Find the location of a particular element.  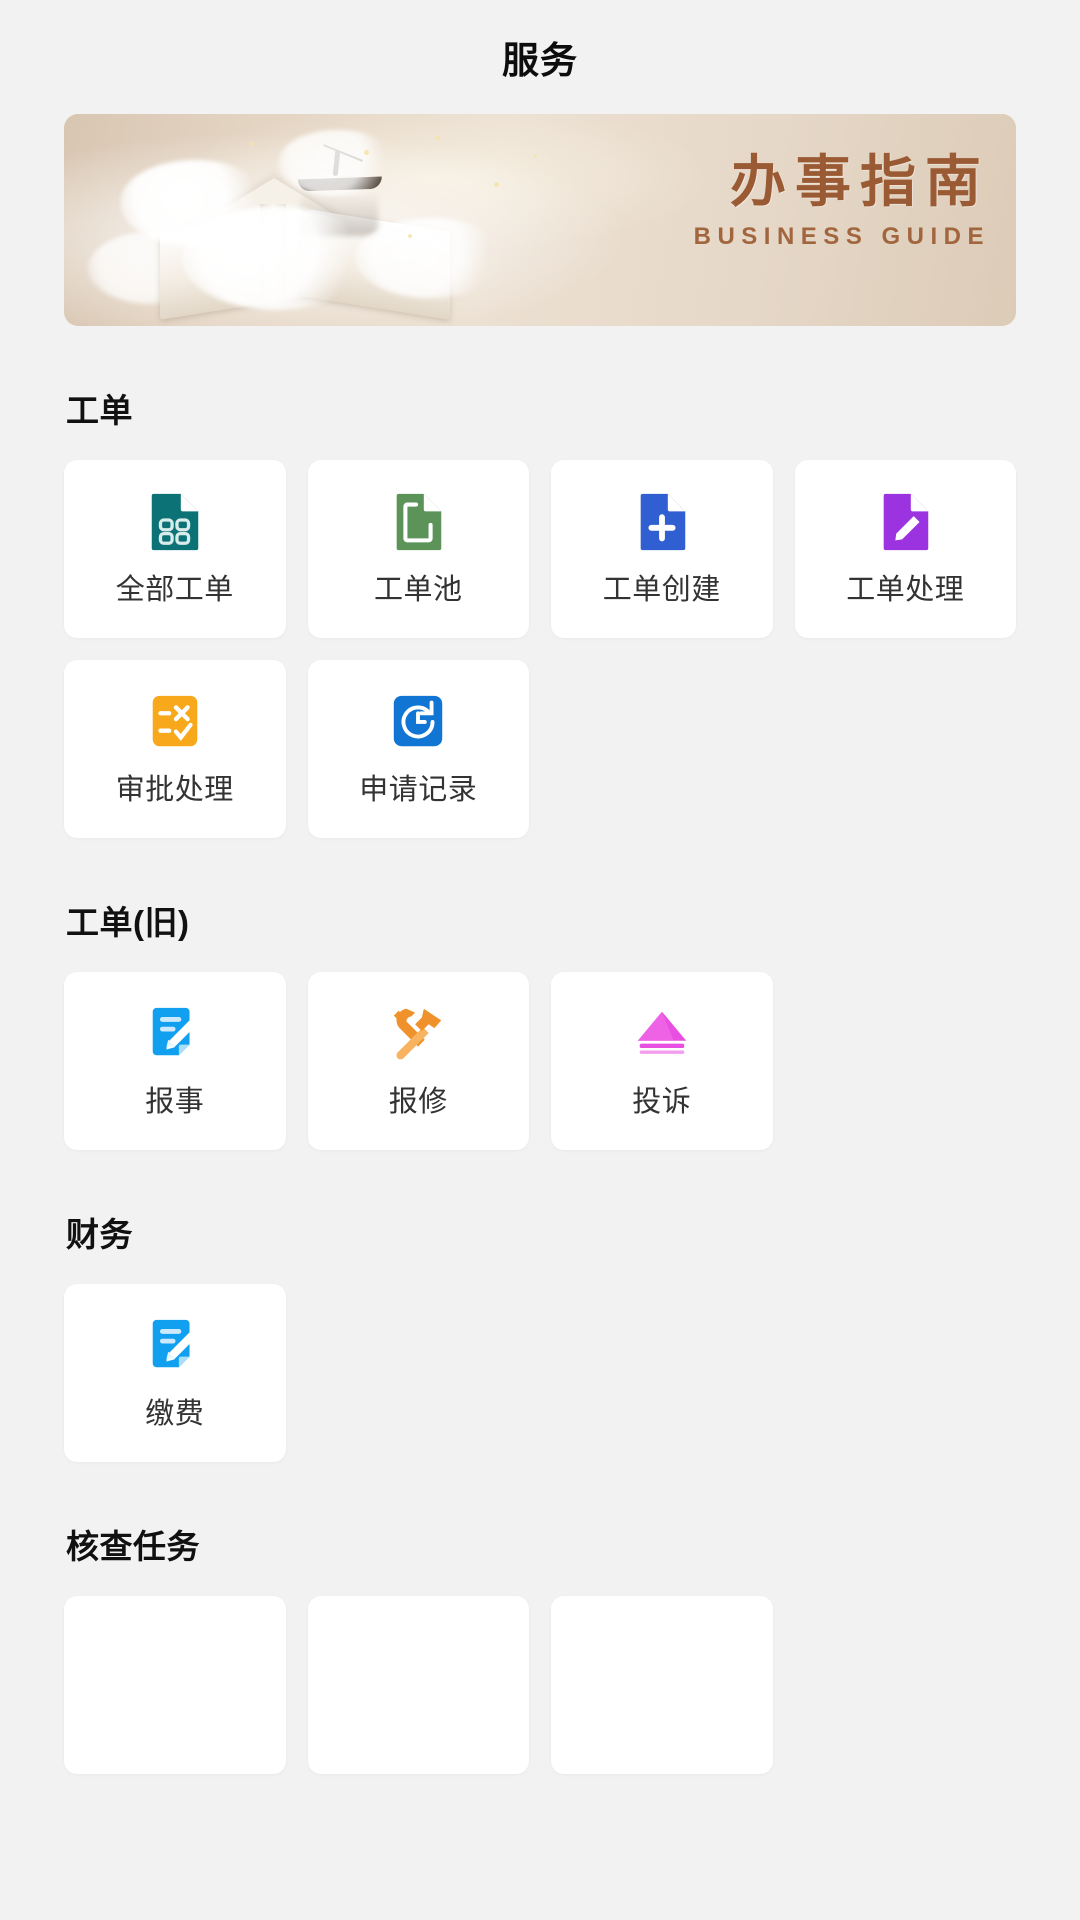

service-card-label: 报修 is located at coordinates (418, 1102).